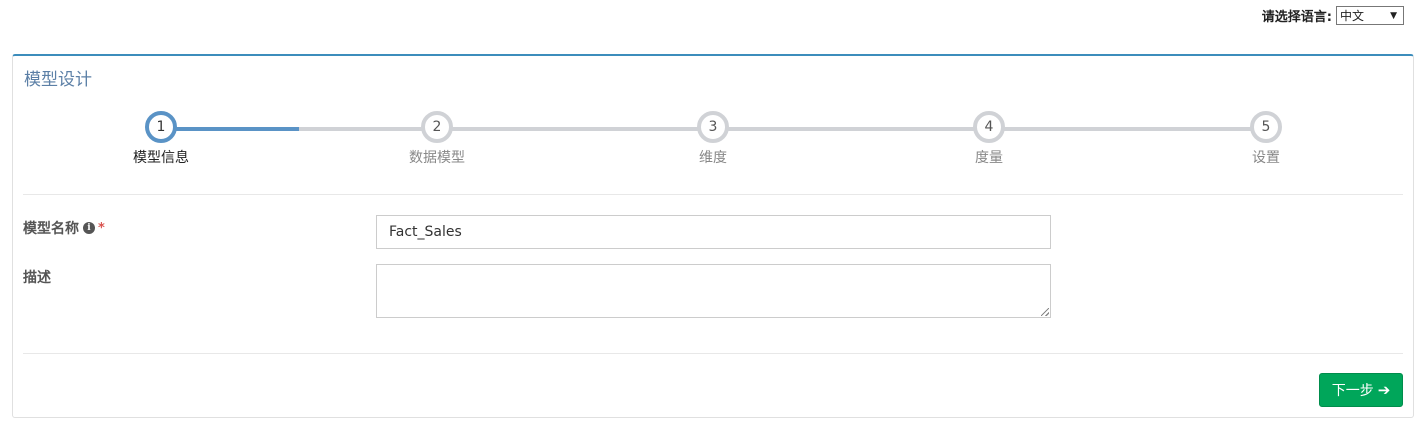  I want to click on next-step-label: 下一步, so click(1352, 391).